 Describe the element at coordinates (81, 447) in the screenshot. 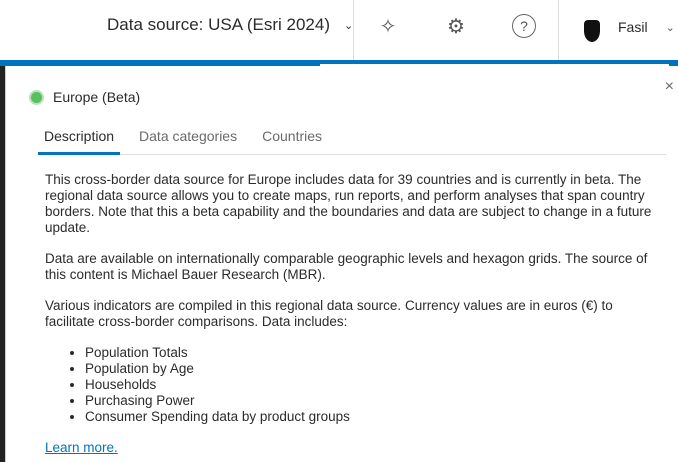

I see `learn-more-link: Learn more.` at that location.